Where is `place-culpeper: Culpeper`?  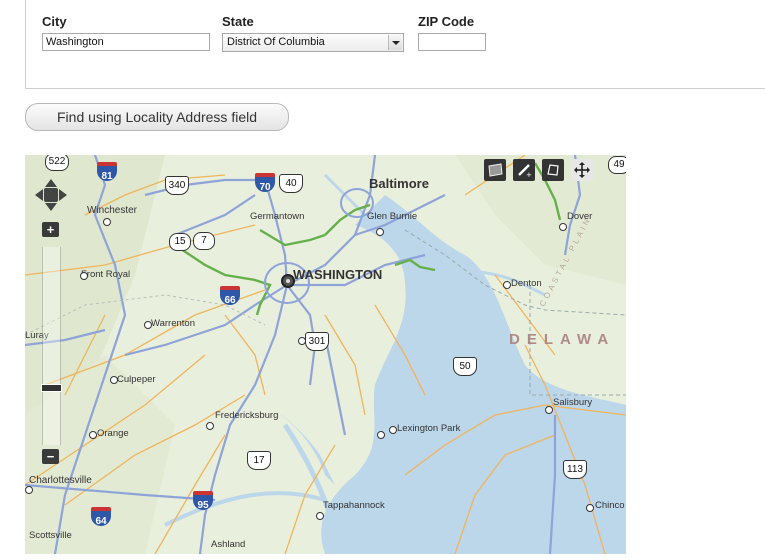
place-culpeper: Culpeper is located at coordinates (136, 379).